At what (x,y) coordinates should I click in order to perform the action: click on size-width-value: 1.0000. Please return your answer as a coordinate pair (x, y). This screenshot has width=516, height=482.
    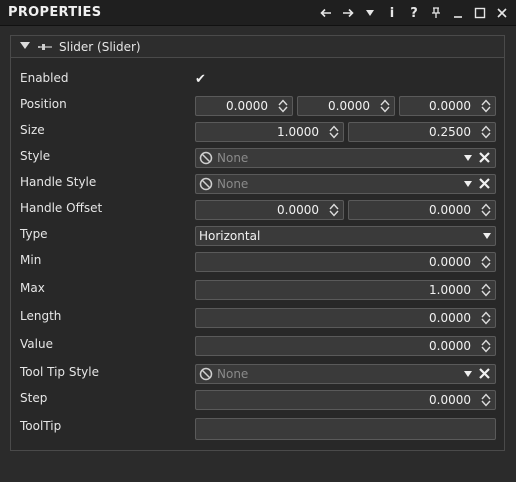
    Looking at the image, I should click on (298, 132).